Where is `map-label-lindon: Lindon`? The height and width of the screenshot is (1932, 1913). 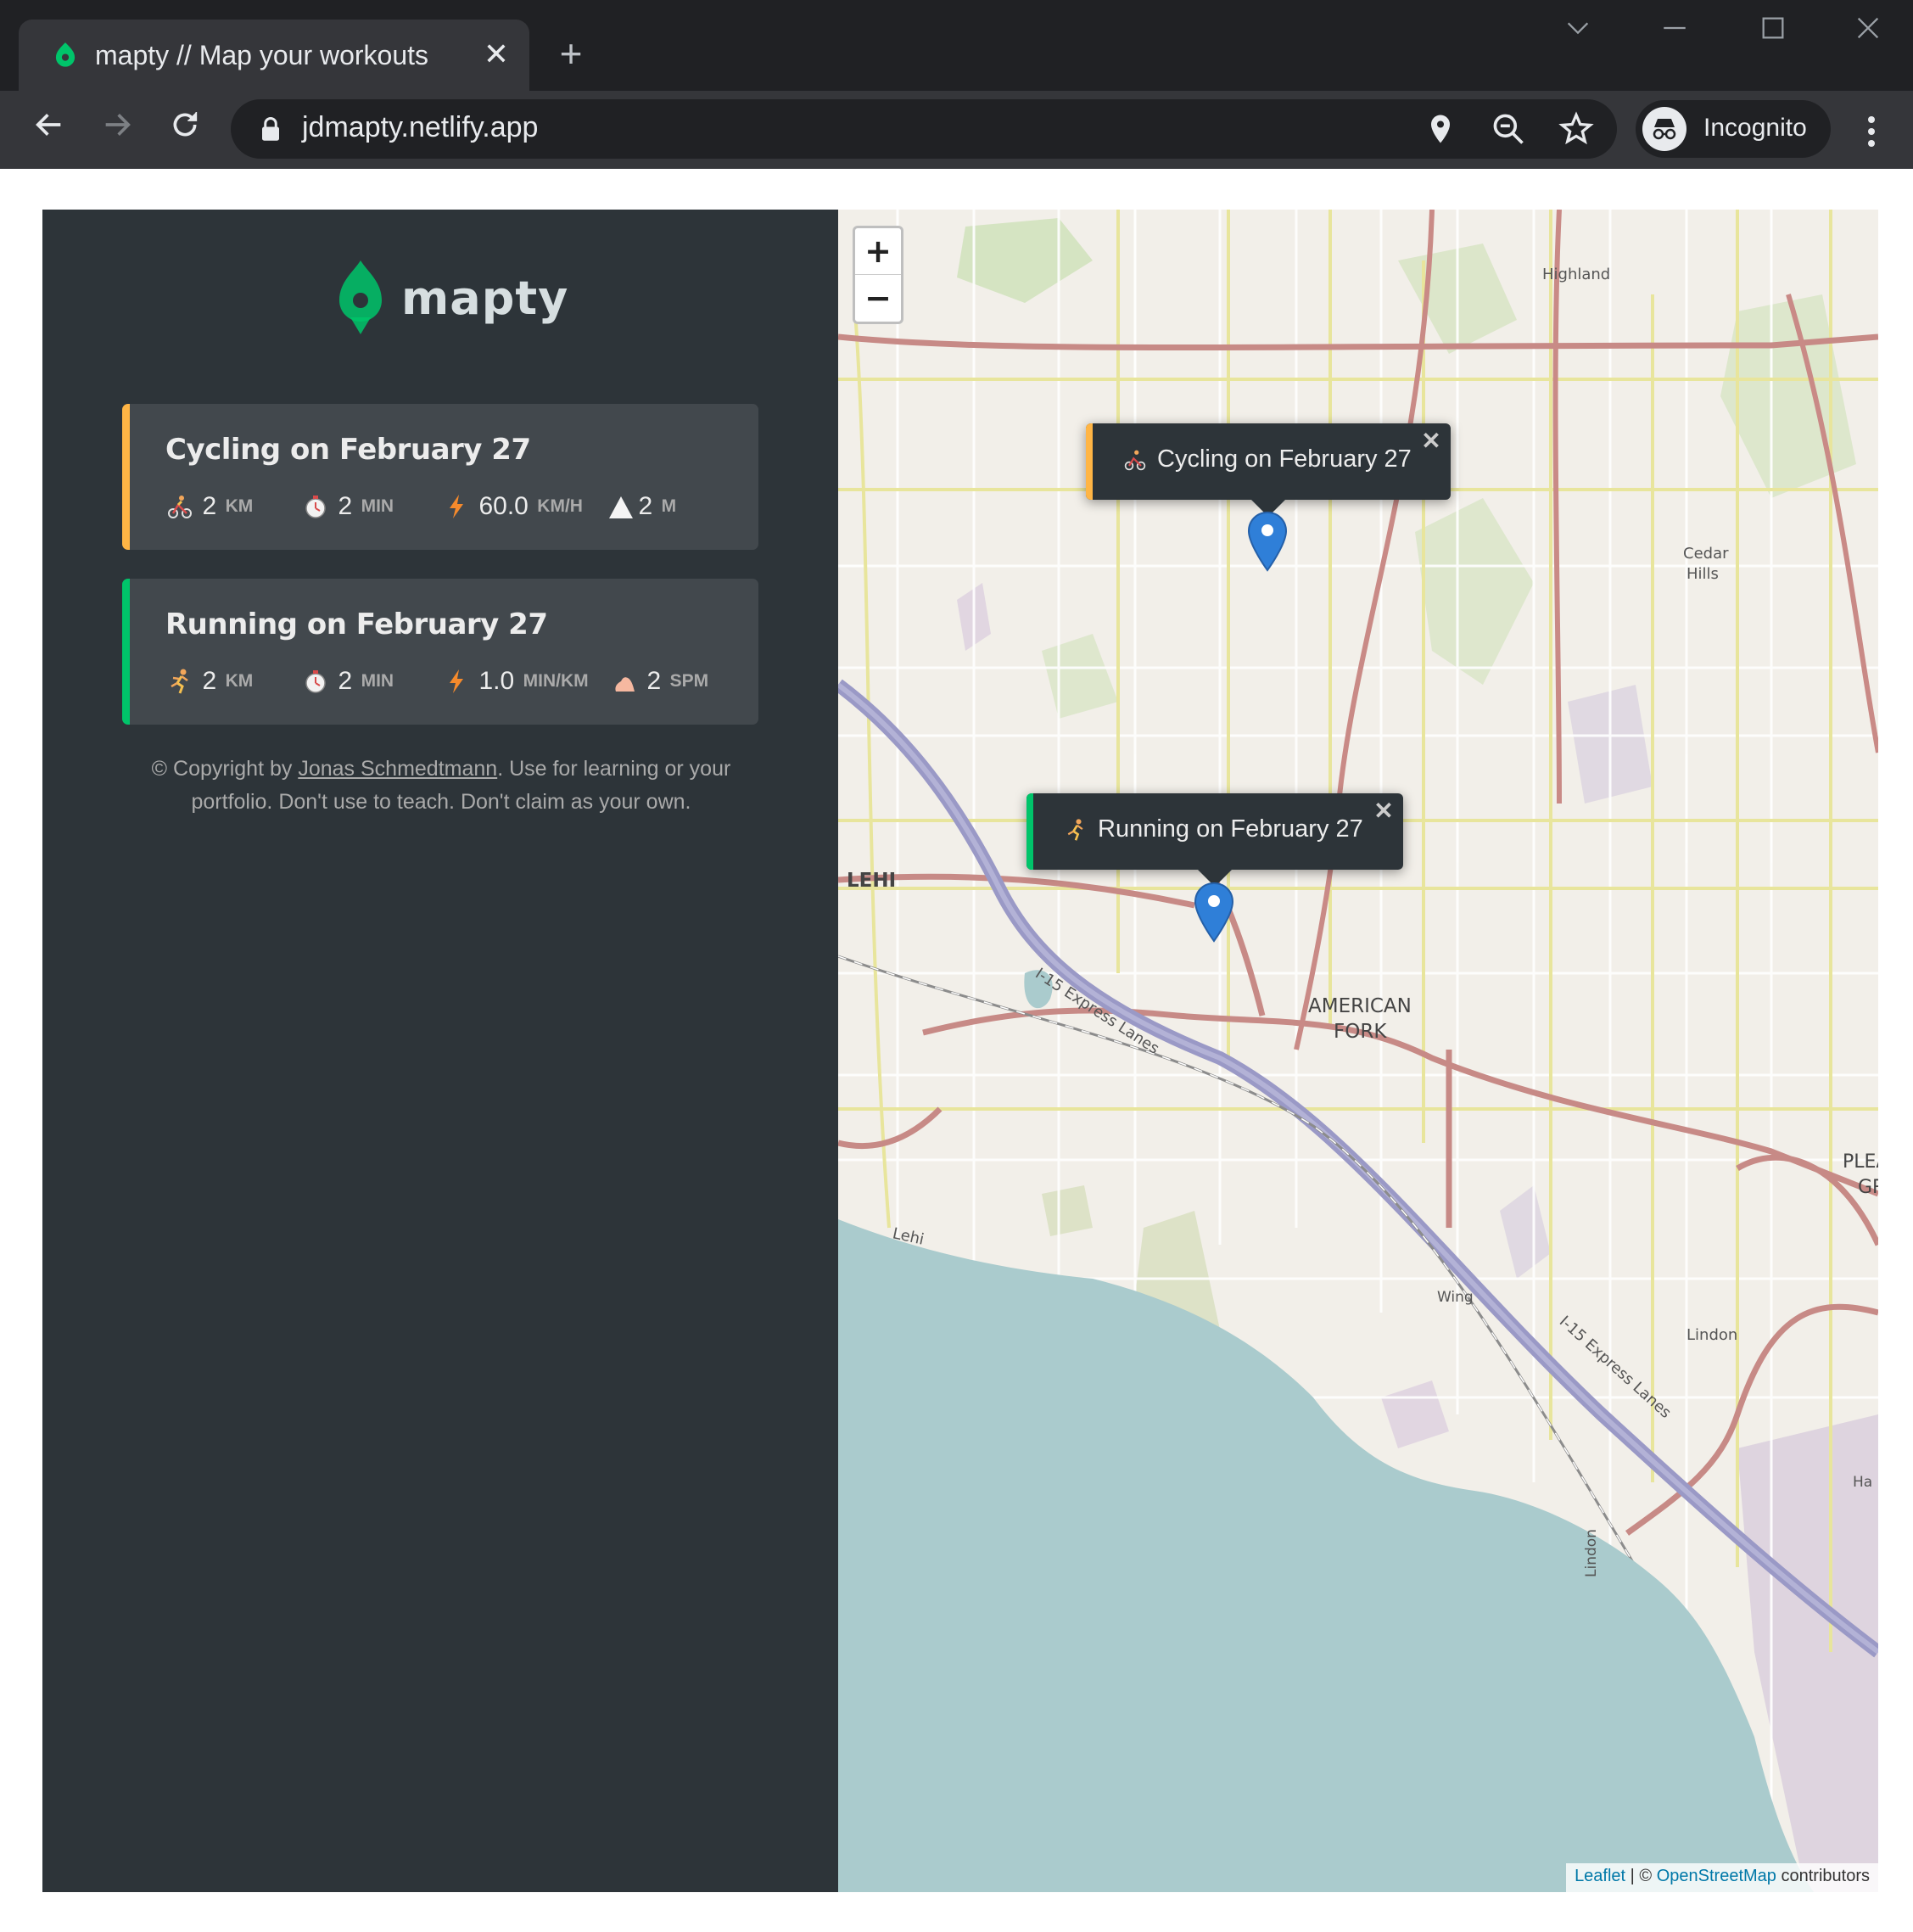 map-label-lindon: Lindon is located at coordinates (1712, 1335).